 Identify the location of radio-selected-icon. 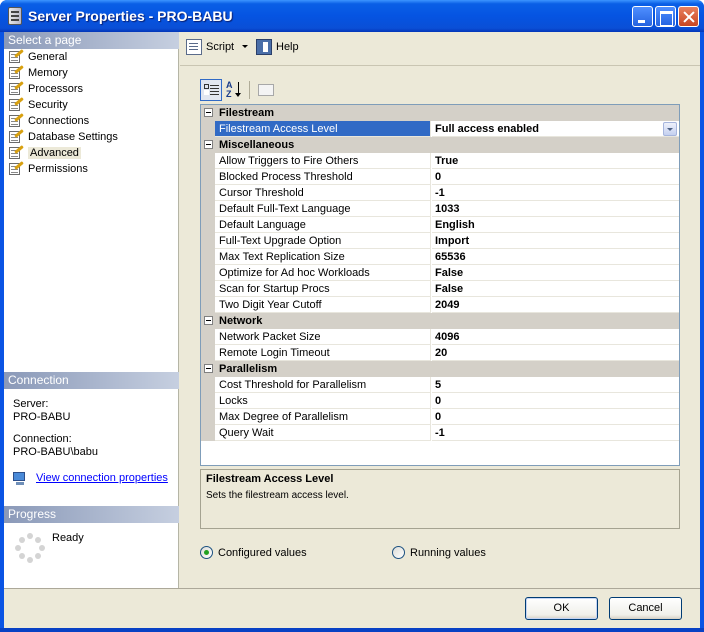
(206, 552).